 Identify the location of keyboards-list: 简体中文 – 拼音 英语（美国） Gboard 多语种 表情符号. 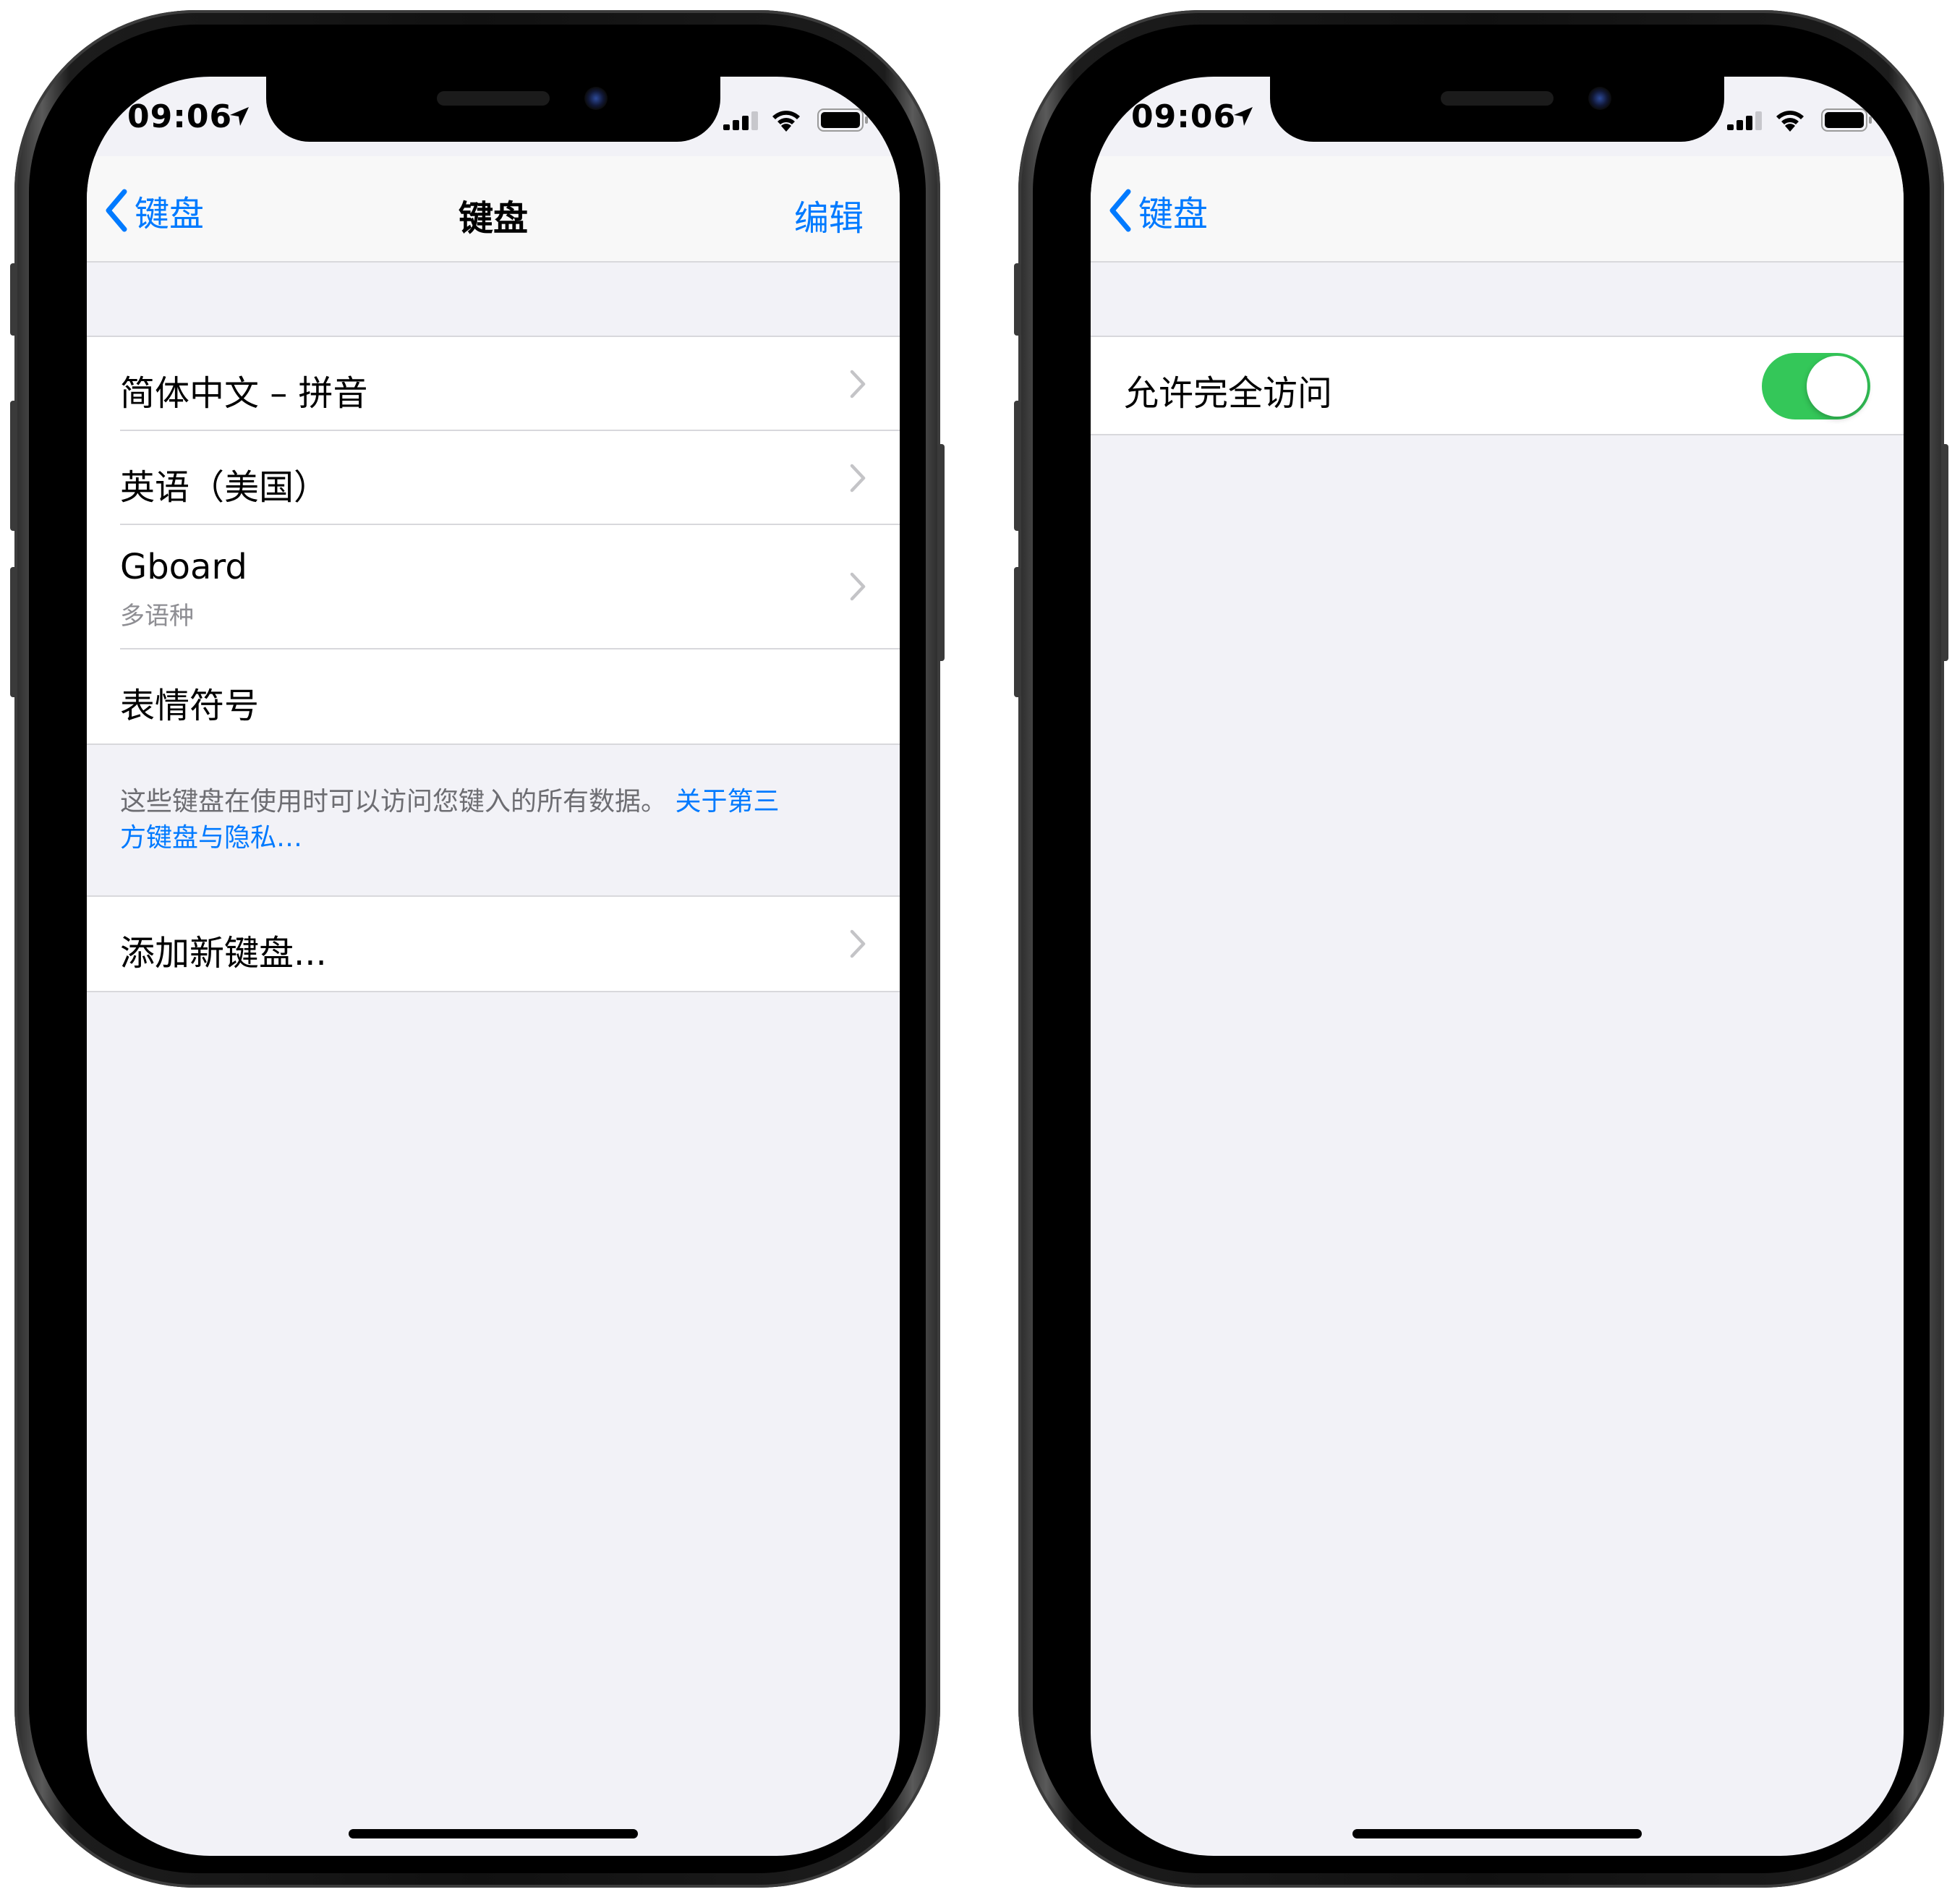
(494, 540).